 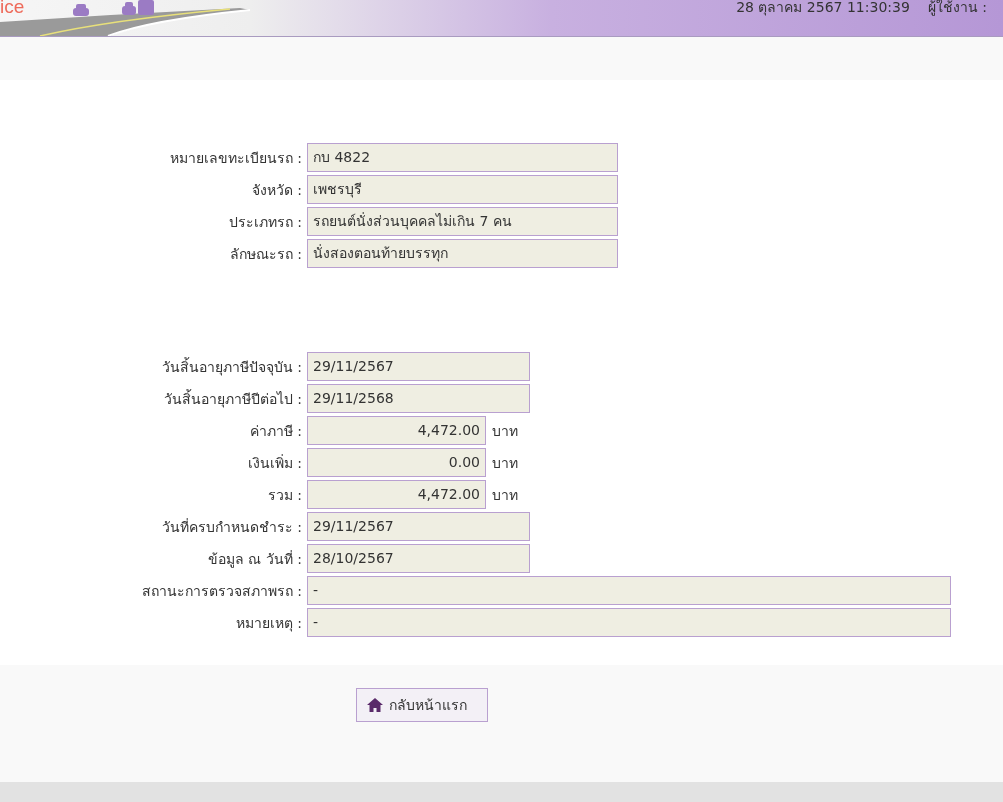 What do you see at coordinates (418, 558) in the screenshot?
I see `input-field: 28/10/2567` at bounding box center [418, 558].